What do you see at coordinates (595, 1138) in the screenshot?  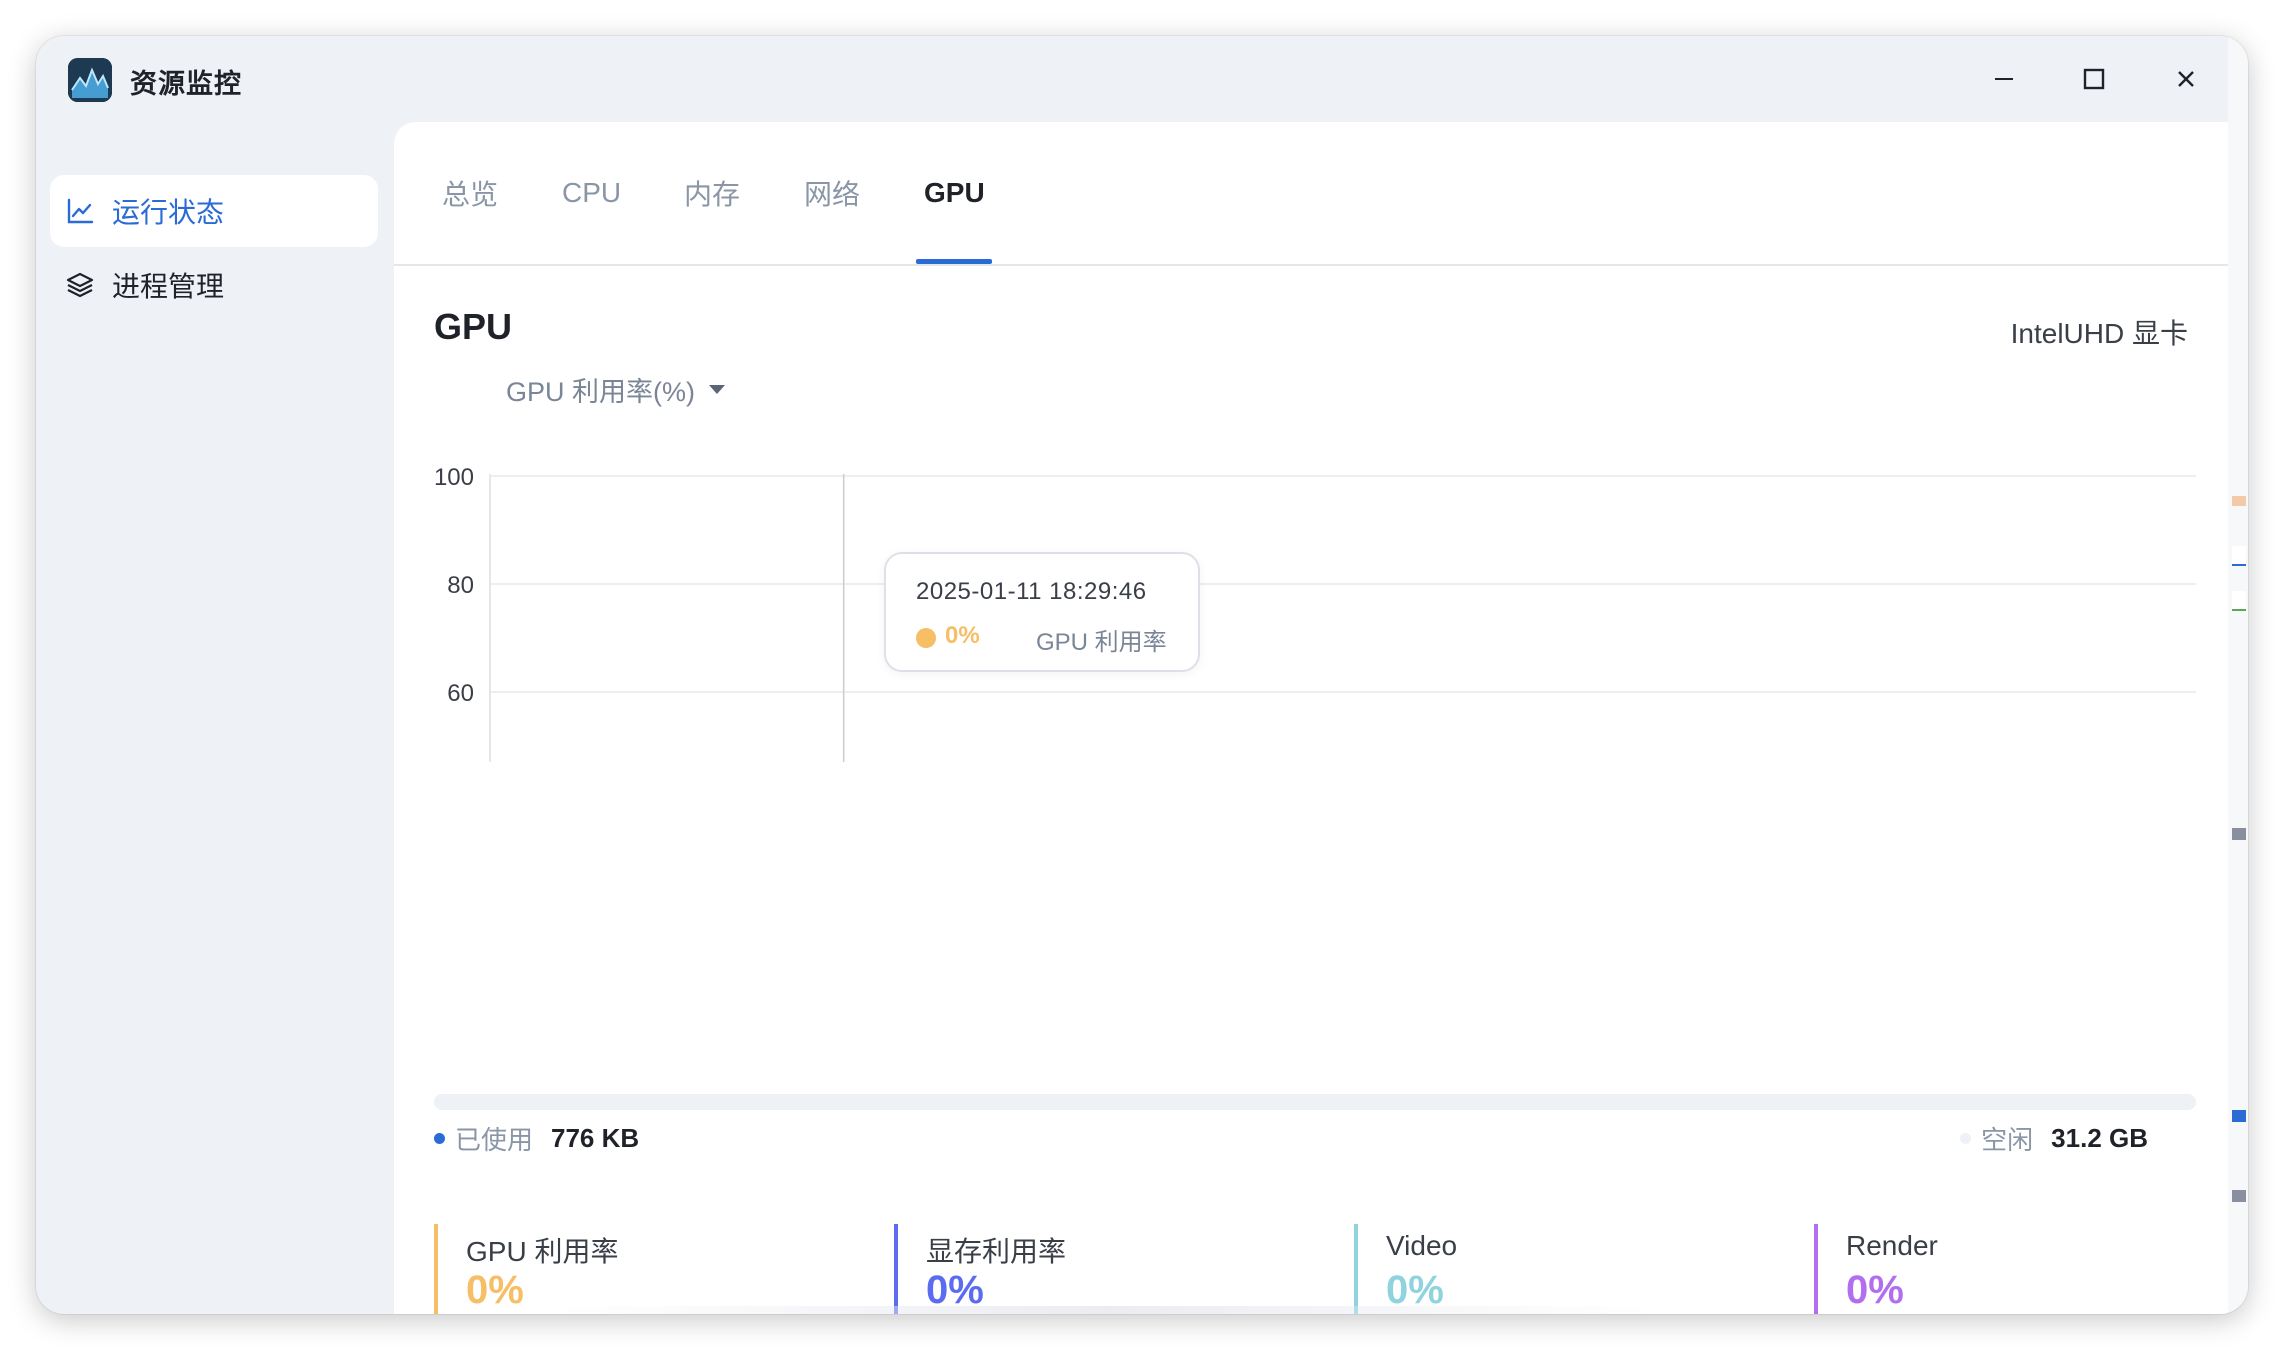 I see `memory-used-value: 776 KB` at bounding box center [595, 1138].